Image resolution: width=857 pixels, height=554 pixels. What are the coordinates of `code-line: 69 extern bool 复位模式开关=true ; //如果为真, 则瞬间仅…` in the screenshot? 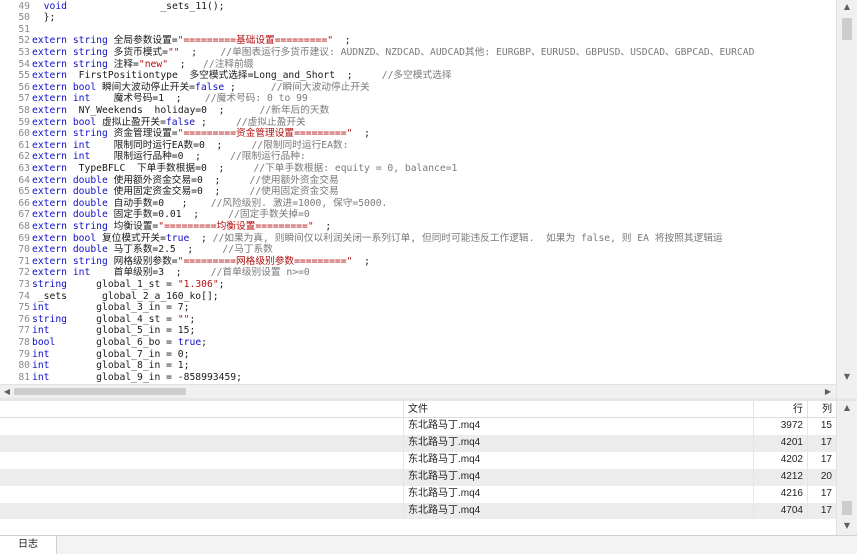 It's located at (418, 239).